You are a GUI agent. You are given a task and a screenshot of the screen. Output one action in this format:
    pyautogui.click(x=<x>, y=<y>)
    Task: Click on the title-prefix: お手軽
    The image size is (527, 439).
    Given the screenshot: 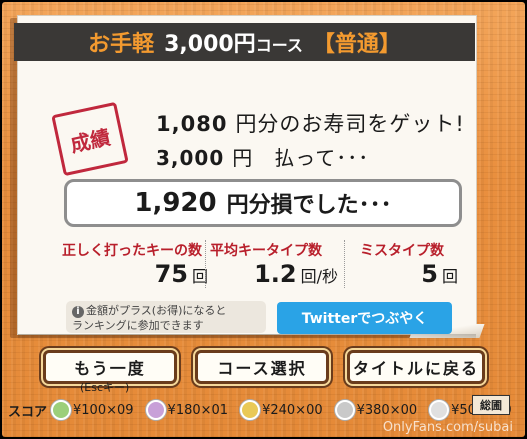 What is the action you would take?
    pyautogui.click(x=121, y=44)
    